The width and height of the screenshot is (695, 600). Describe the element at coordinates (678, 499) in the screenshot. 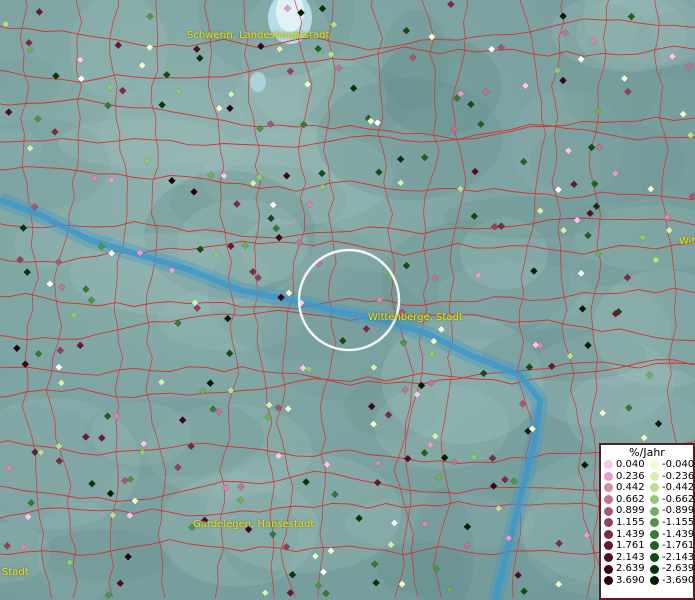

I see `legend-value: -0.662` at that location.